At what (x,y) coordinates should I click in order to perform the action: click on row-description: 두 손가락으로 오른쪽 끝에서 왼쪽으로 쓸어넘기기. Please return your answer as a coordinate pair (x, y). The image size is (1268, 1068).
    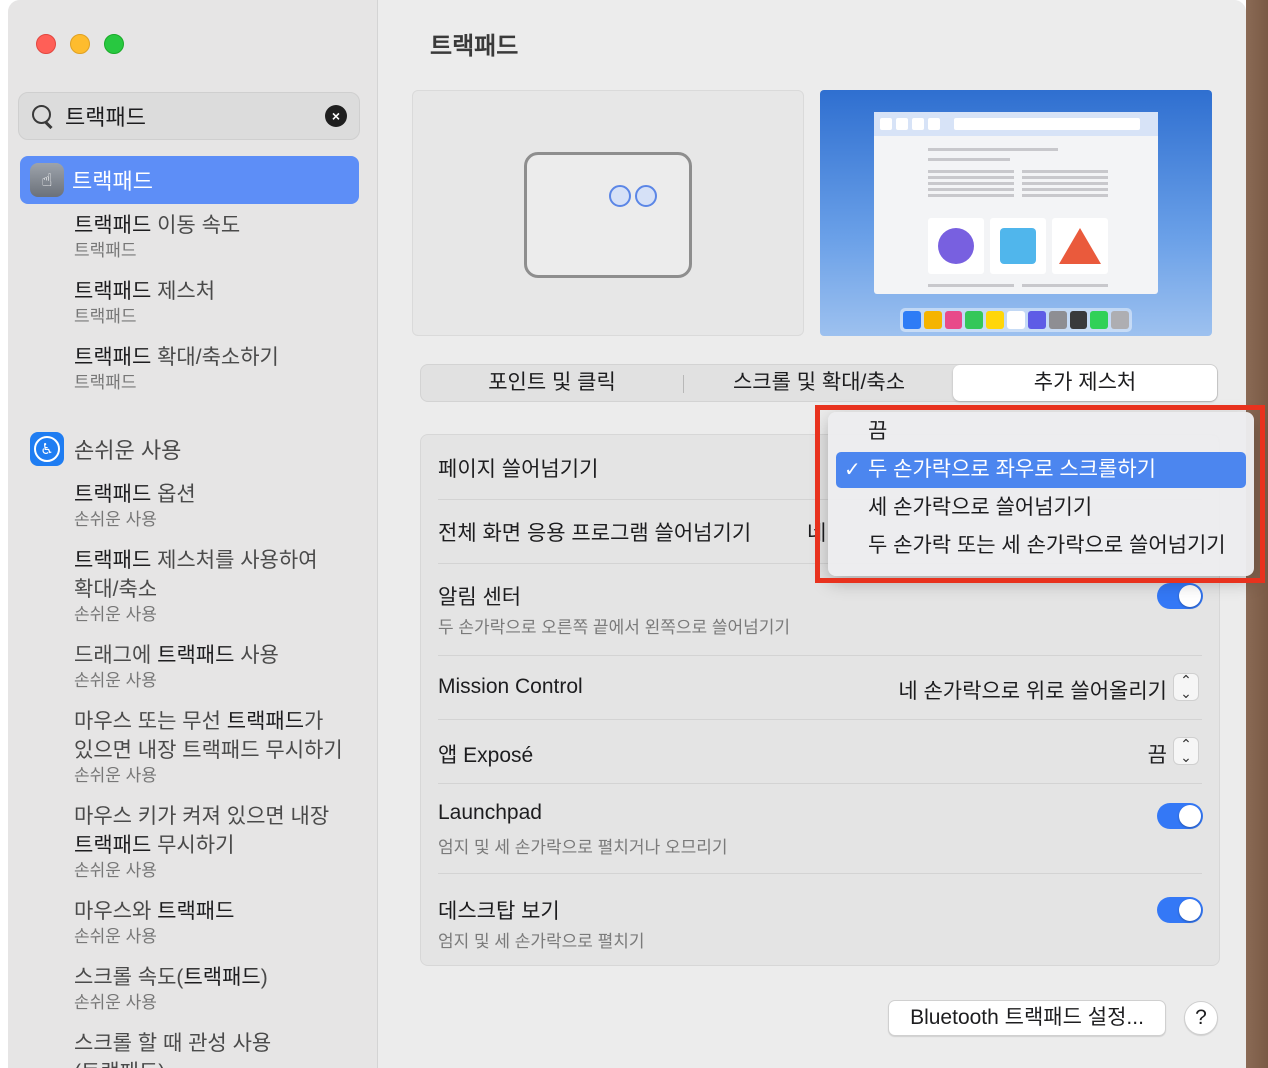
    Looking at the image, I should click on (614, 627).